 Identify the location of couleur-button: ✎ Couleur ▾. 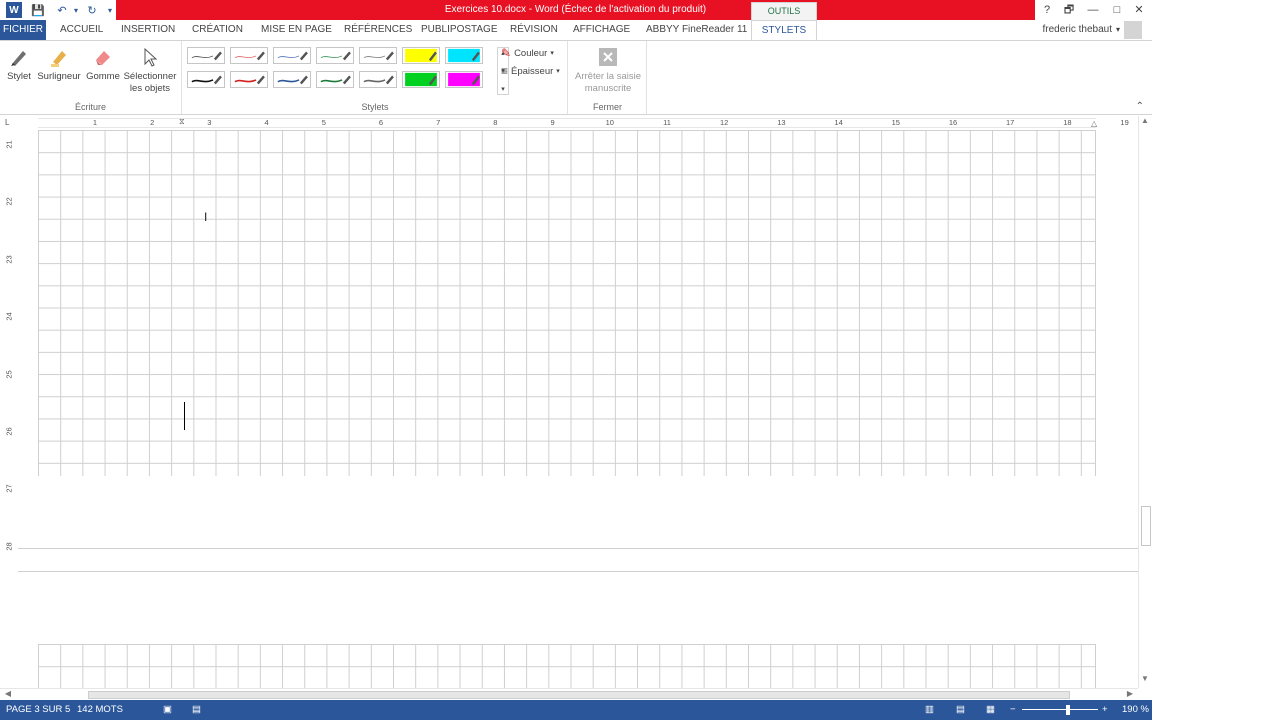
(527, 53).